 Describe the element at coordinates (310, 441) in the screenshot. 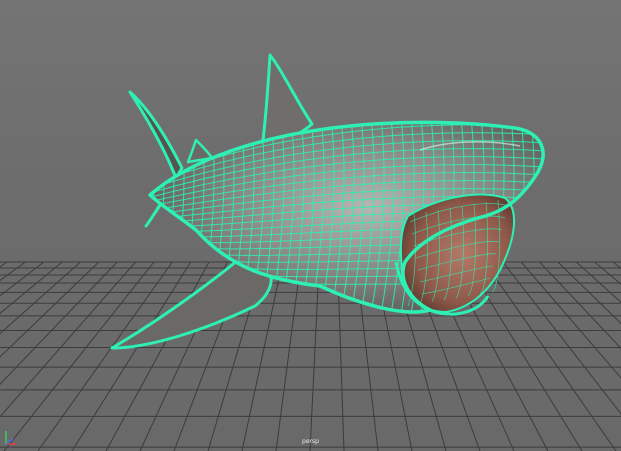

I see `camera-name-label: persp` at that location.